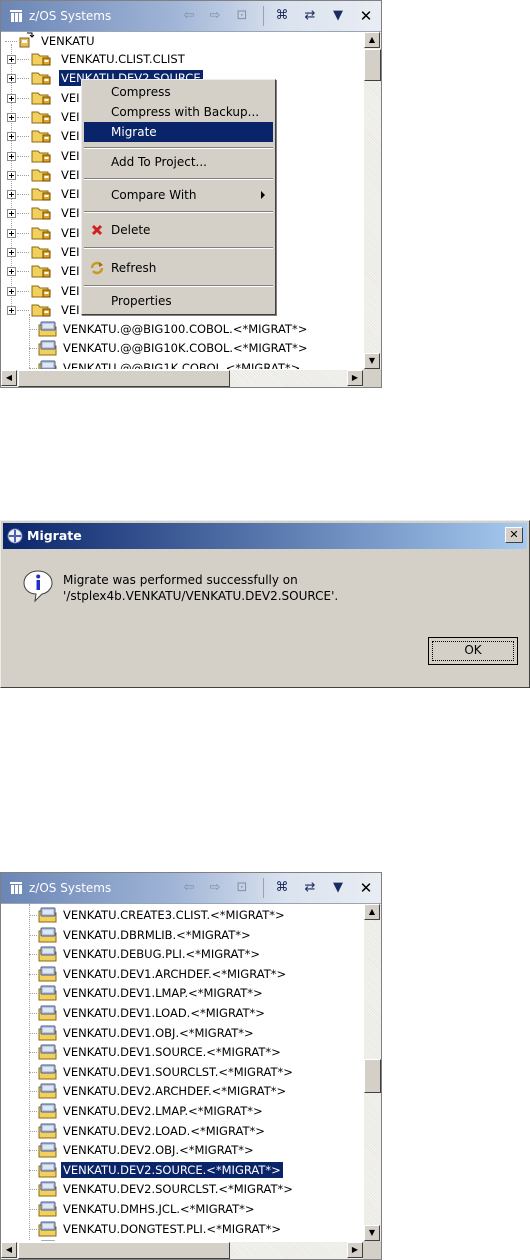 This screenshot has width=530, height=1260. I want to click on tree-item-label: VENKATU.@@BIG100.COBOL.<*MIGRAT*>, so click(185, 329).